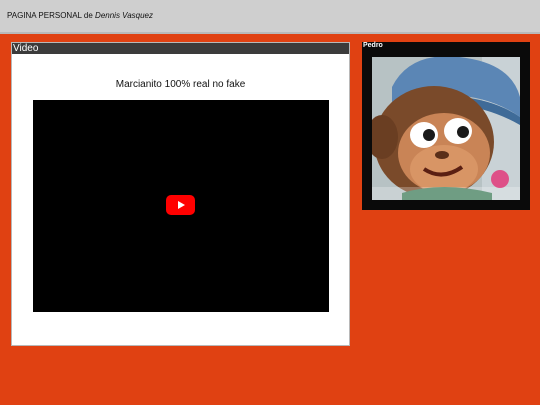 The image size is (540, 405). I want to click on video-panel-header: Video, so click(180, 48).